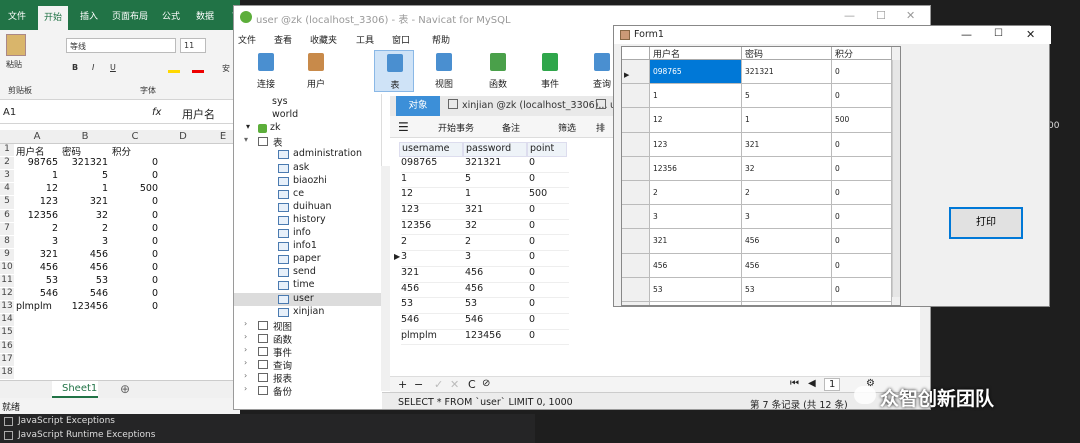 The height and width of the screenshot is (443, 1080). I want to click on row-header: 9, so click(7, 254).